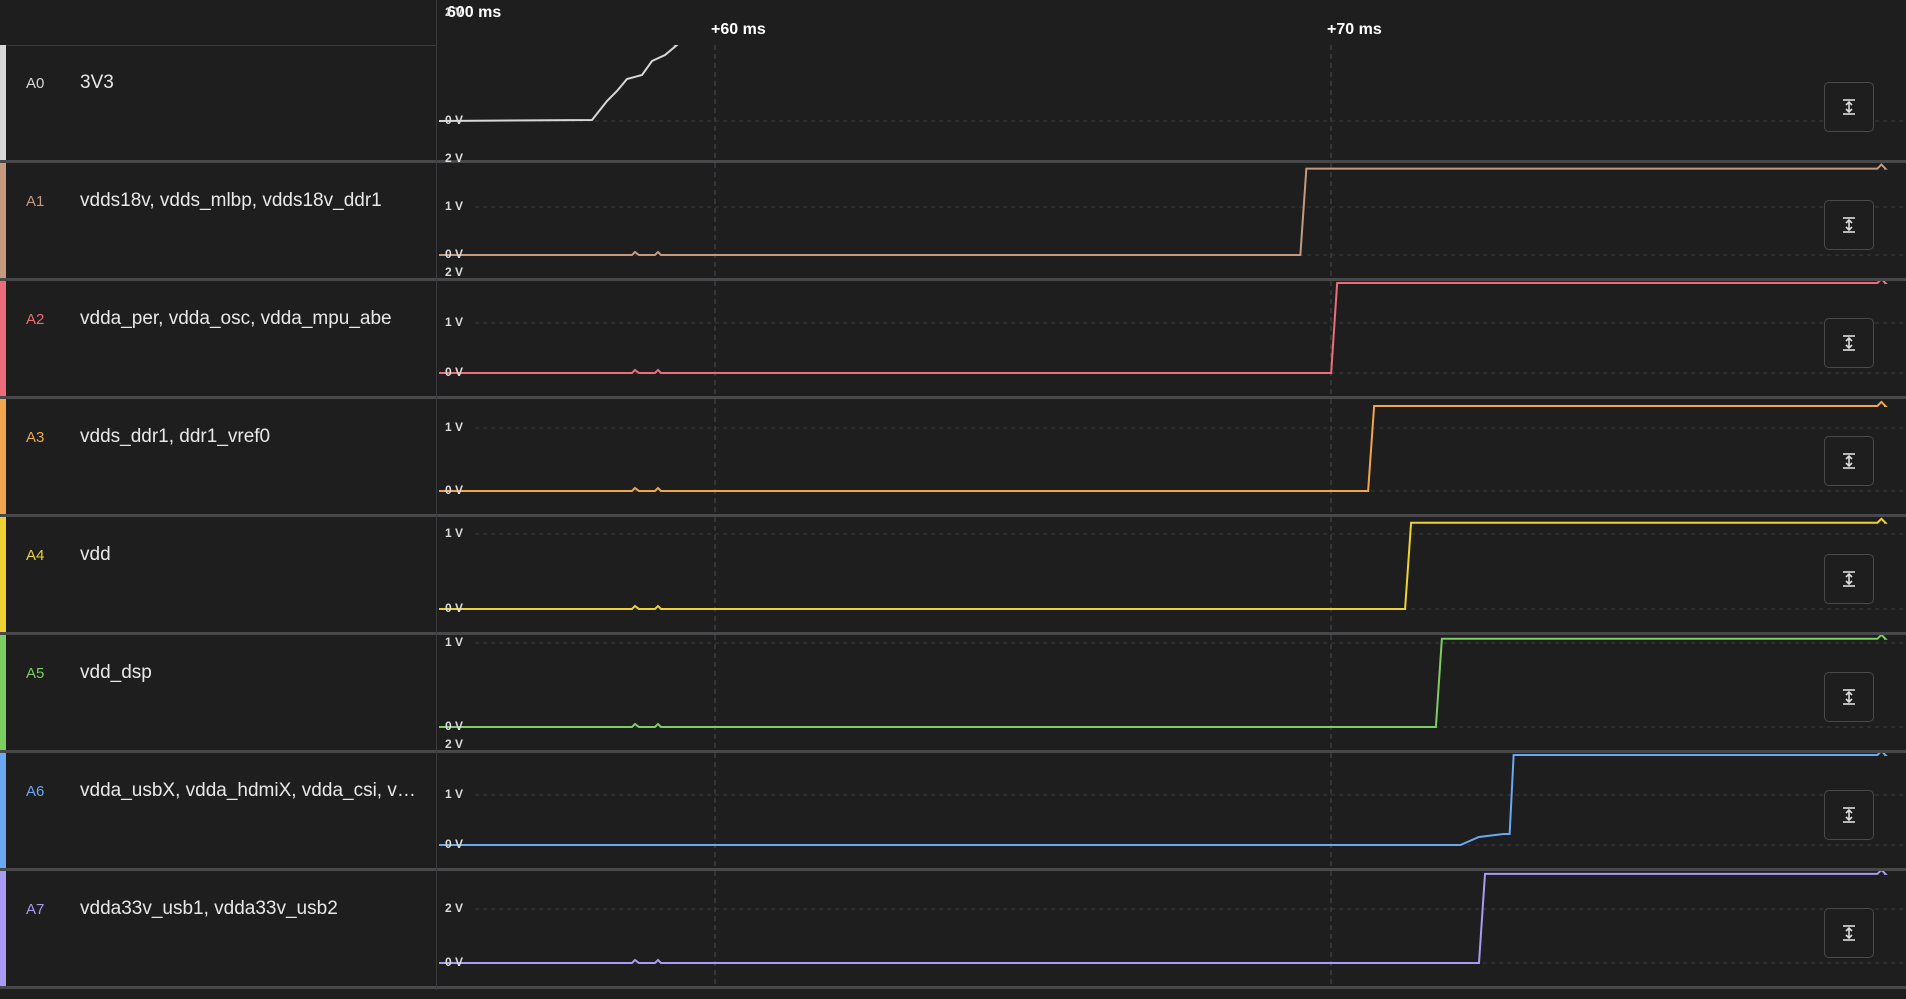  I want to click on timeline-ruler, so click(1171, 22).